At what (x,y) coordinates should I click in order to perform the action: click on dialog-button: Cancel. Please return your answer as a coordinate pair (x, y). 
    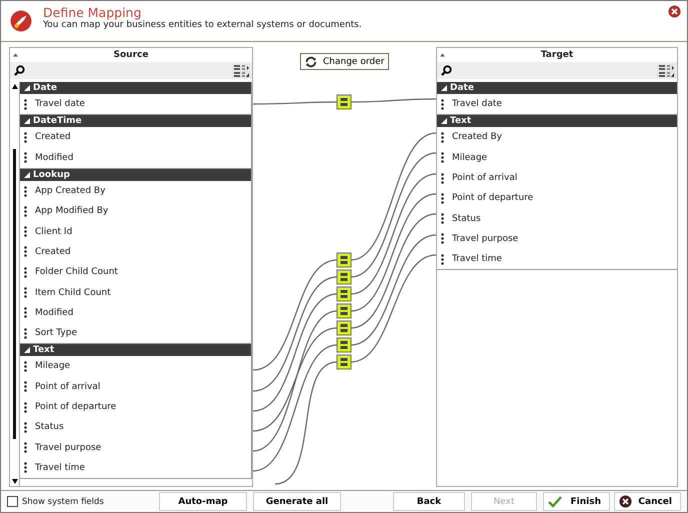
    Looking at the image, I should click on (647, 501).